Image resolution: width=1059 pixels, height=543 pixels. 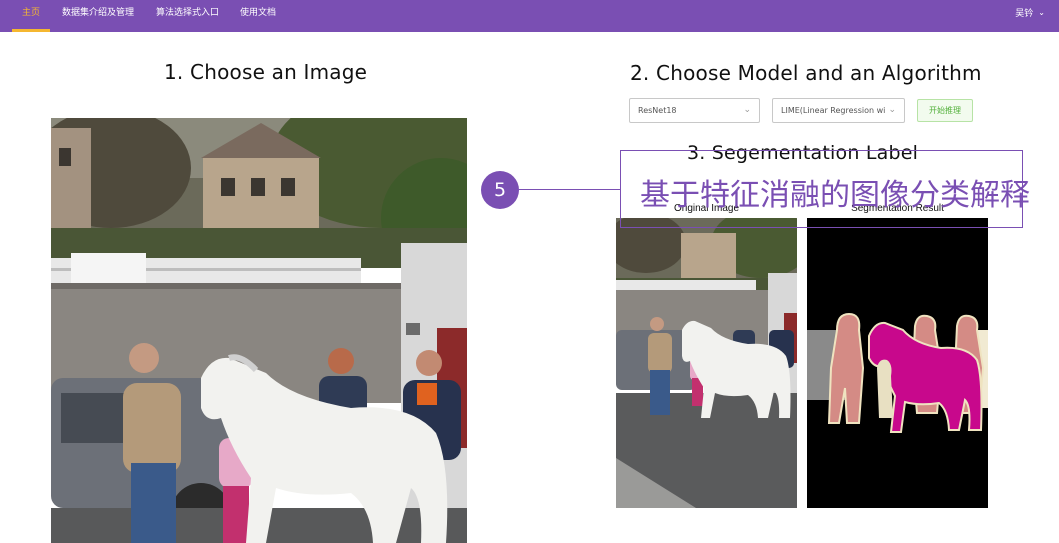 I want to click on model-select: ResNet18 ⌄, so click(x=694, y=110).